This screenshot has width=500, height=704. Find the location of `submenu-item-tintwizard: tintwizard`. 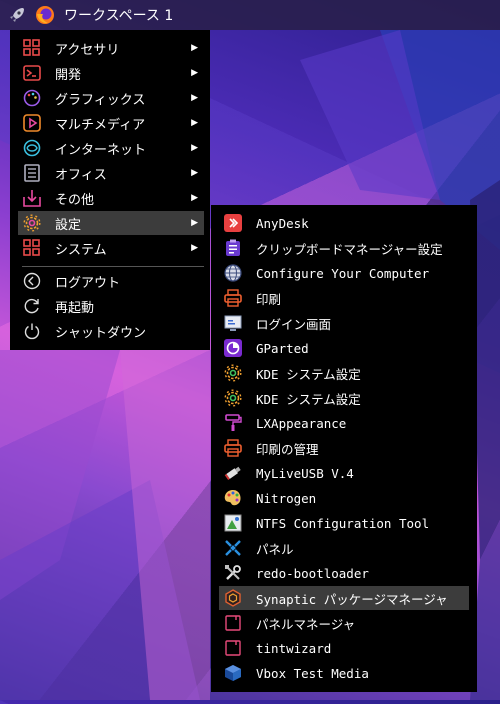

submenu-item-tintwizard: tintwizard is located at coordinates (344, 648).